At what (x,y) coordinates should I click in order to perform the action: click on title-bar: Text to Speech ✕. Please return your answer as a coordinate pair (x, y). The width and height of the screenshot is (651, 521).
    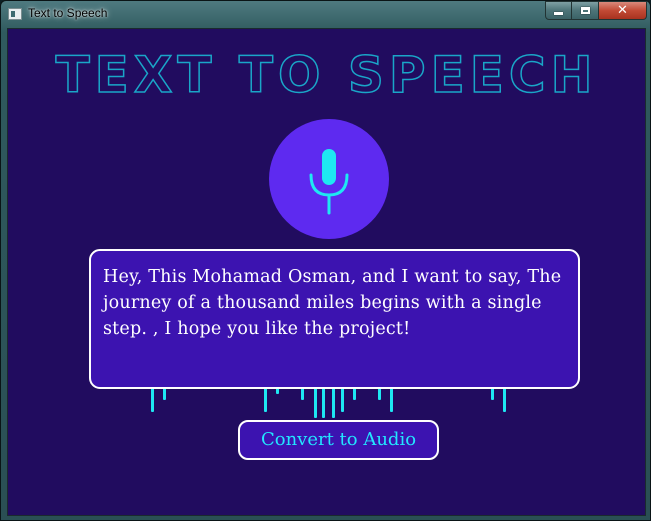
    Looking at the image, I should click on (326, 14).